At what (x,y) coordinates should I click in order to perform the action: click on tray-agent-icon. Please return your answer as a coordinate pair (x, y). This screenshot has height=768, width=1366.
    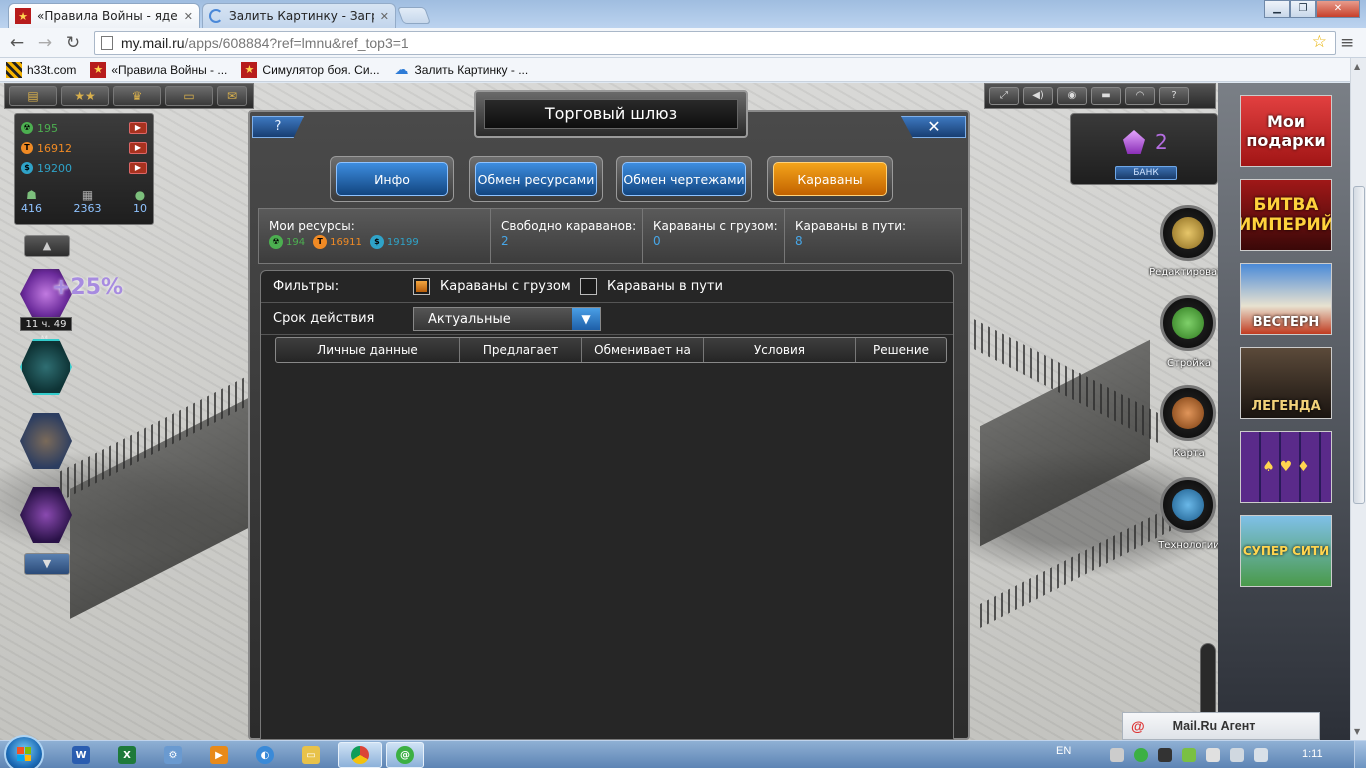
    Looking at the image, I should click on (1141, 755).